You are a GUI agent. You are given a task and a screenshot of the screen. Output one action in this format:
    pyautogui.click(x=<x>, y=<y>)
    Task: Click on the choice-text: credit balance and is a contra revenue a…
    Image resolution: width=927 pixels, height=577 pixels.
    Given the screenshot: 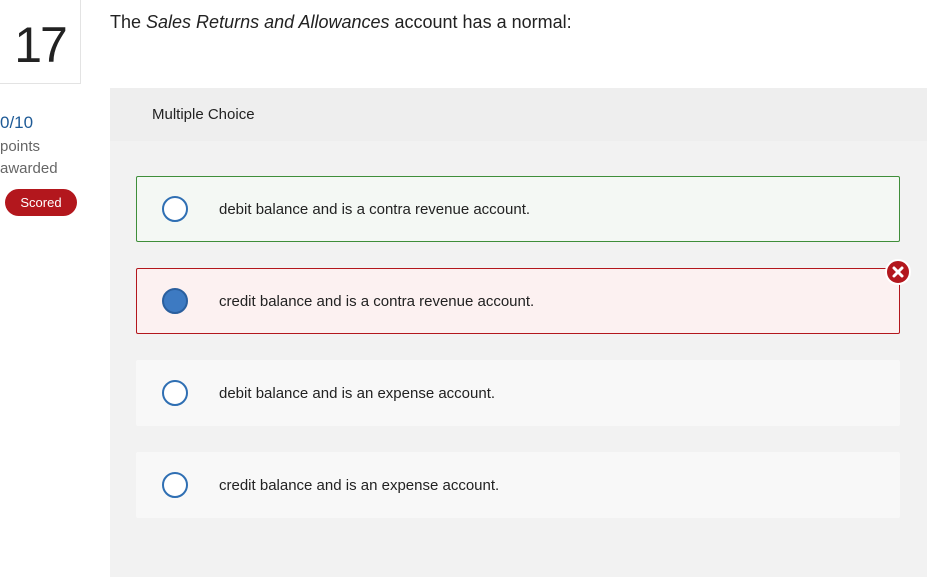 What is the action you would take?
    pyautogui.click(x=377, y=301)
    